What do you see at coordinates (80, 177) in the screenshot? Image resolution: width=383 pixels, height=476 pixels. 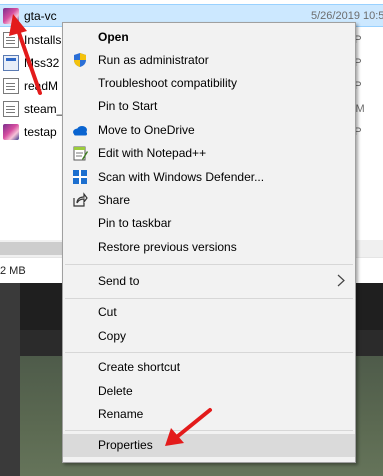 I see `windows-defender-icon` at bounding box center [80, 177].